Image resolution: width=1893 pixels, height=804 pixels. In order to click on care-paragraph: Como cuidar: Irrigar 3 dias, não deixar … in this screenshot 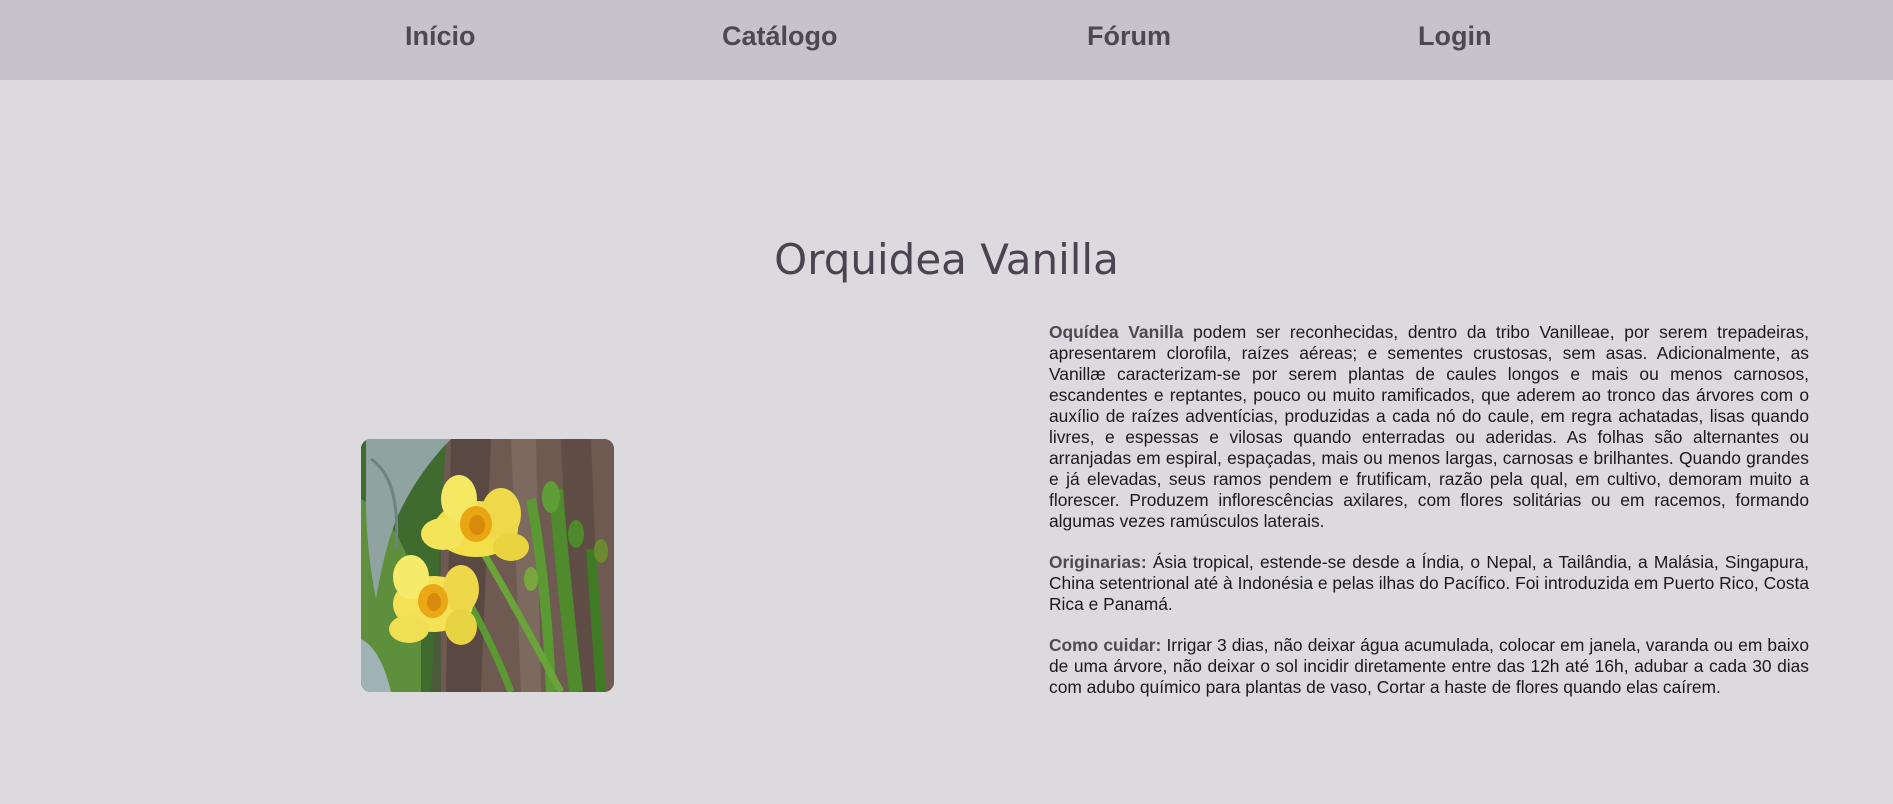, I will do `click(1429, 666)`.